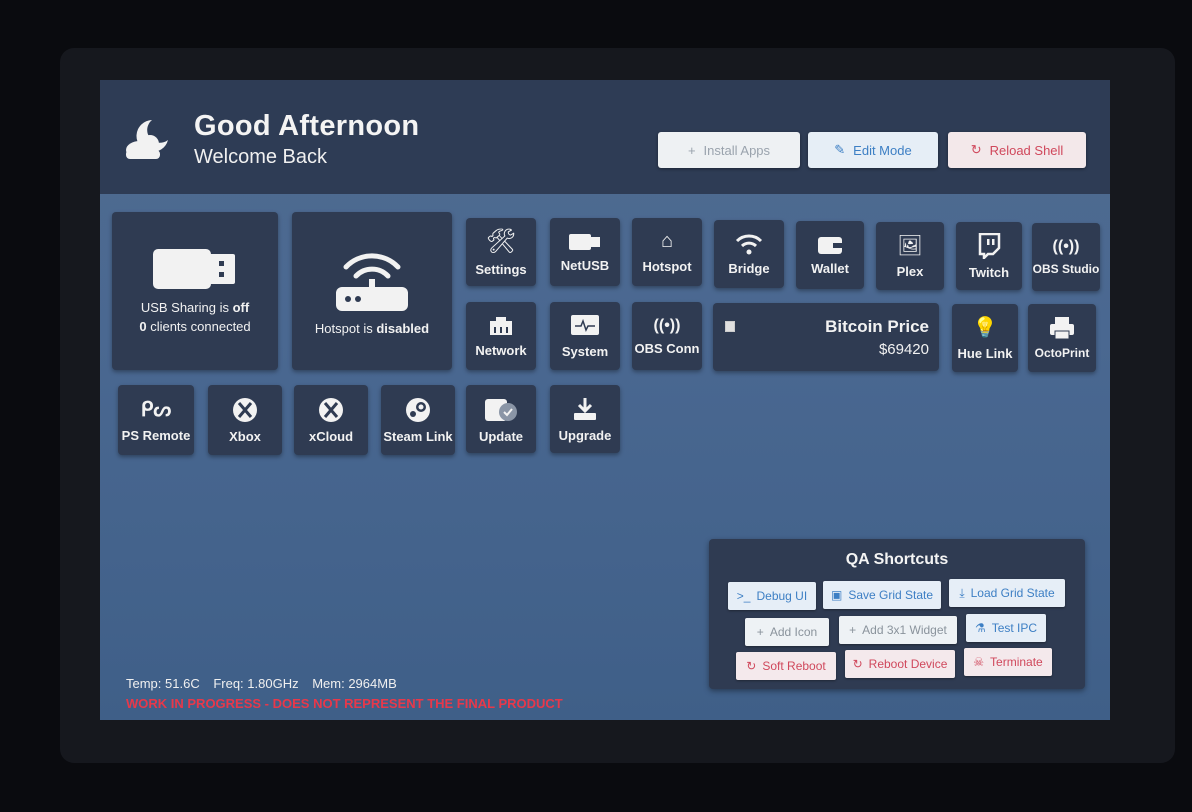 The image size is (1192, 812). What do you see at coordinates (882, 595) in the screenshot?
I see `save-grid-state-button: ▣ Save Grid State` at bounding box center [882, 595].